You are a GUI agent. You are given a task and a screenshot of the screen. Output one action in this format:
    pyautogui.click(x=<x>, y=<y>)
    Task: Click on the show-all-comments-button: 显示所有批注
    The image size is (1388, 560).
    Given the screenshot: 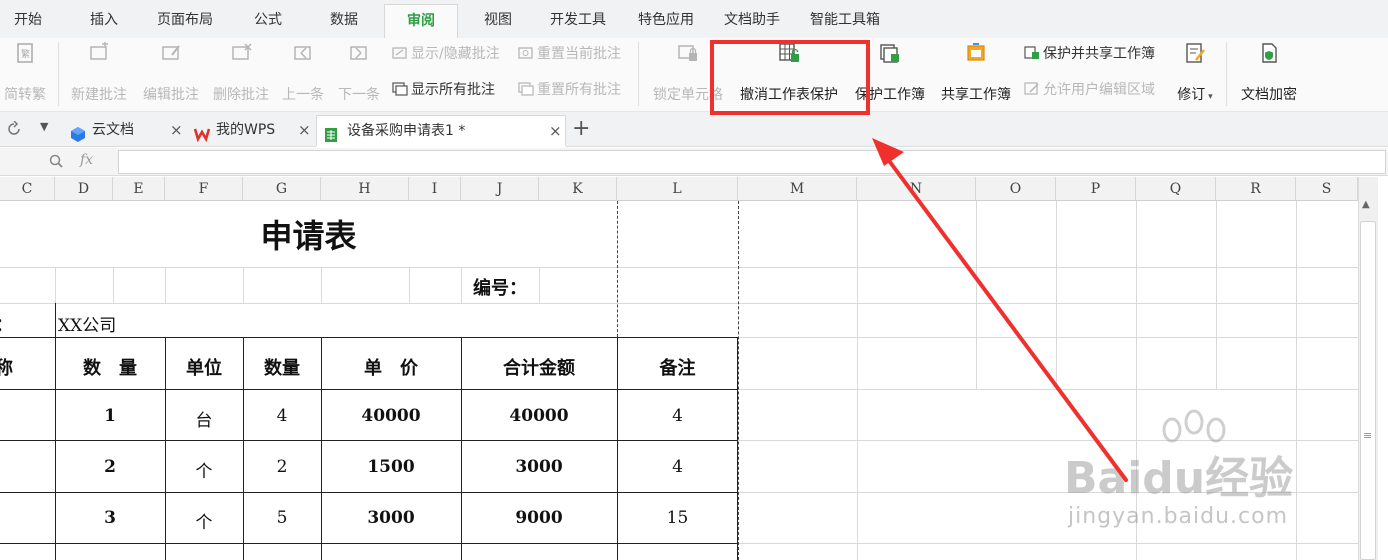 What is the action you would take?
    pyautogui.click(x=443, y=90)
    